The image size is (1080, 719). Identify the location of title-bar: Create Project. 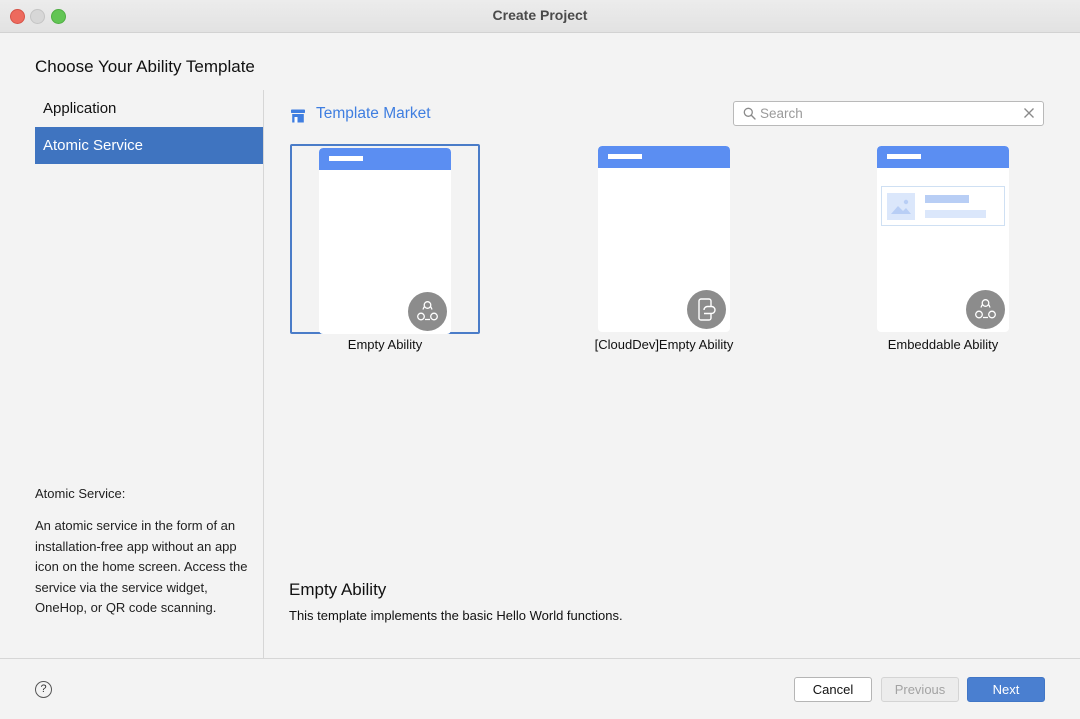
(540, 16).